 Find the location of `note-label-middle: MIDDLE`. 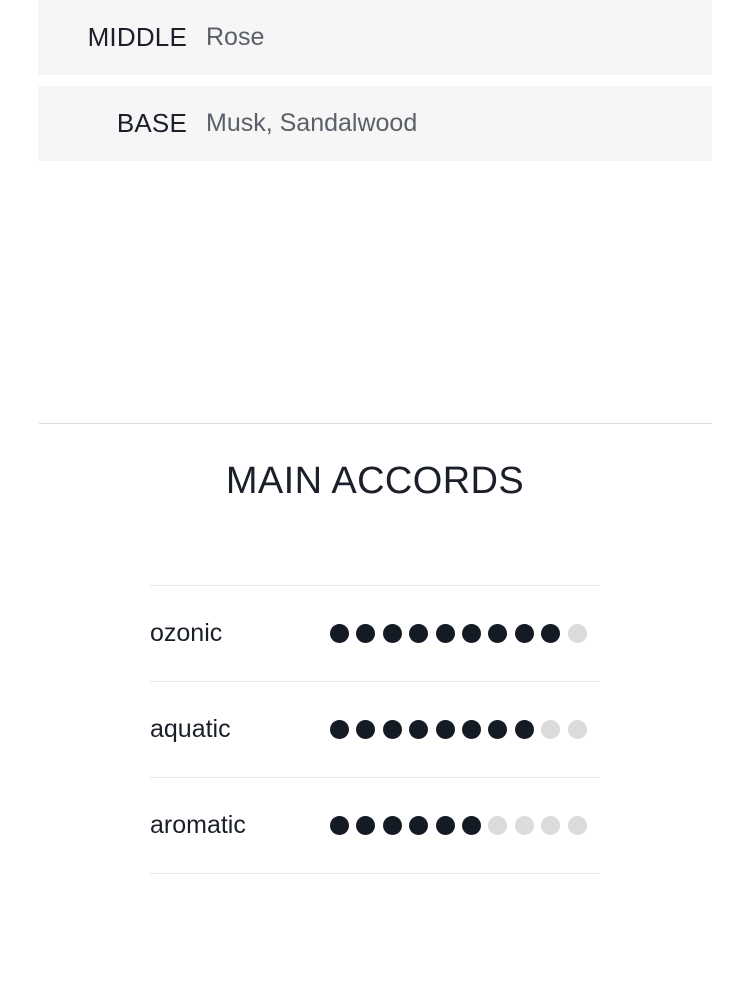

note-label-middle: MIDDLE is located at coordinates (137, 37).